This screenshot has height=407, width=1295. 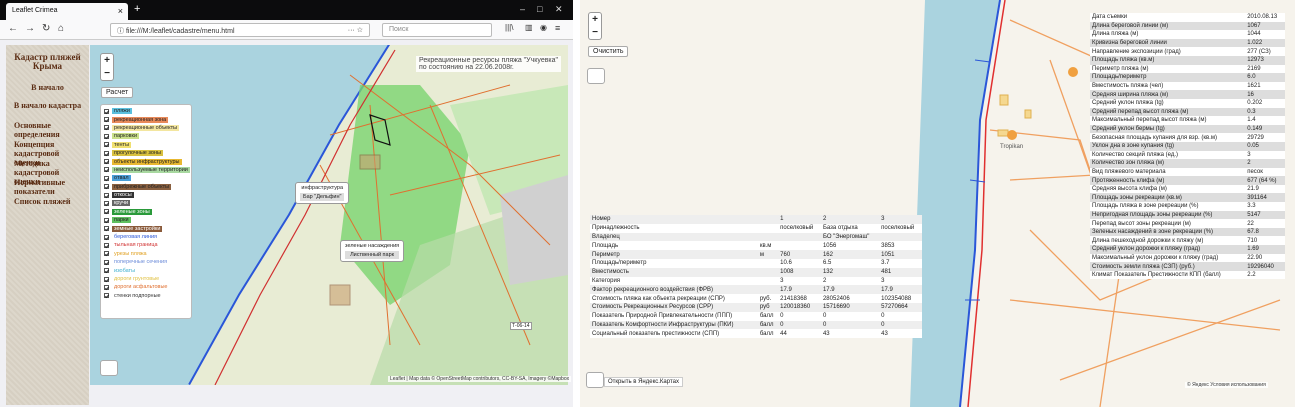 I want to click on legend-item: зеленые зоны, so click(x=146, y=212).